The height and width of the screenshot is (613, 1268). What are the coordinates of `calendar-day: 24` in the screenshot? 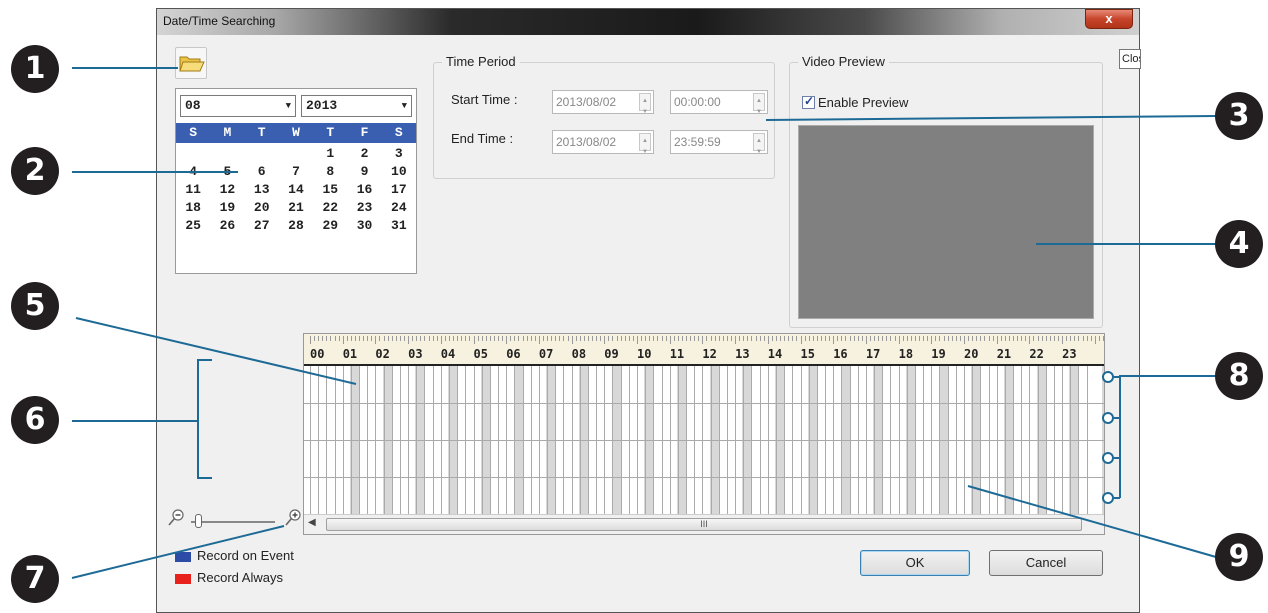 It's located at (399, 208).